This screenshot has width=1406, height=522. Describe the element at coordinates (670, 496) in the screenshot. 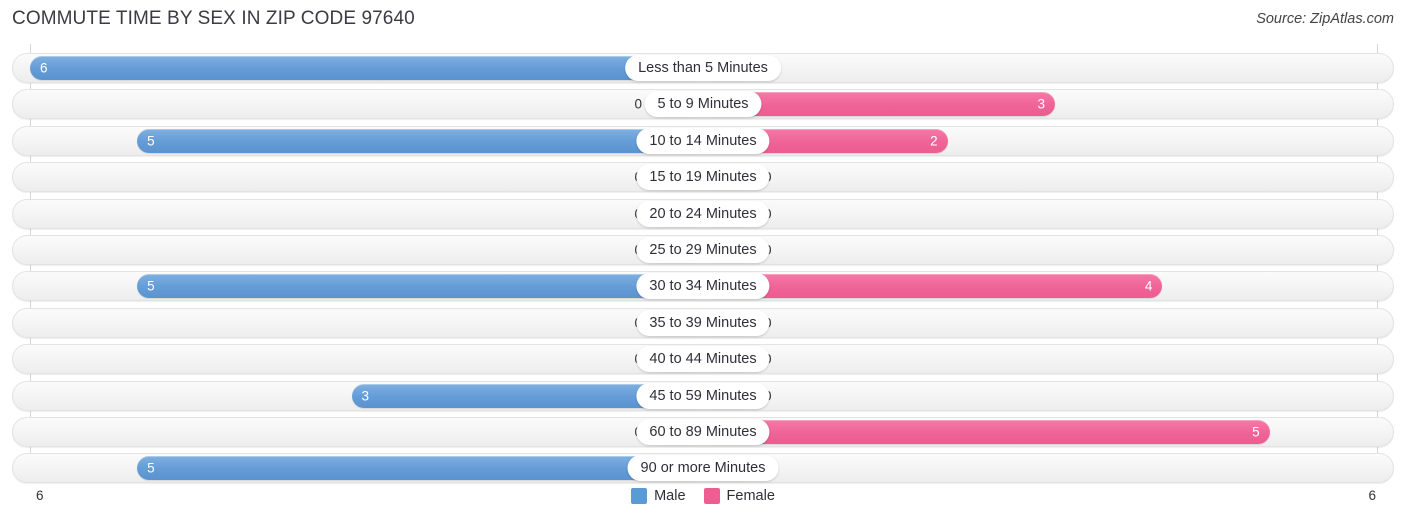

I see `legend-label: Male` at that location.